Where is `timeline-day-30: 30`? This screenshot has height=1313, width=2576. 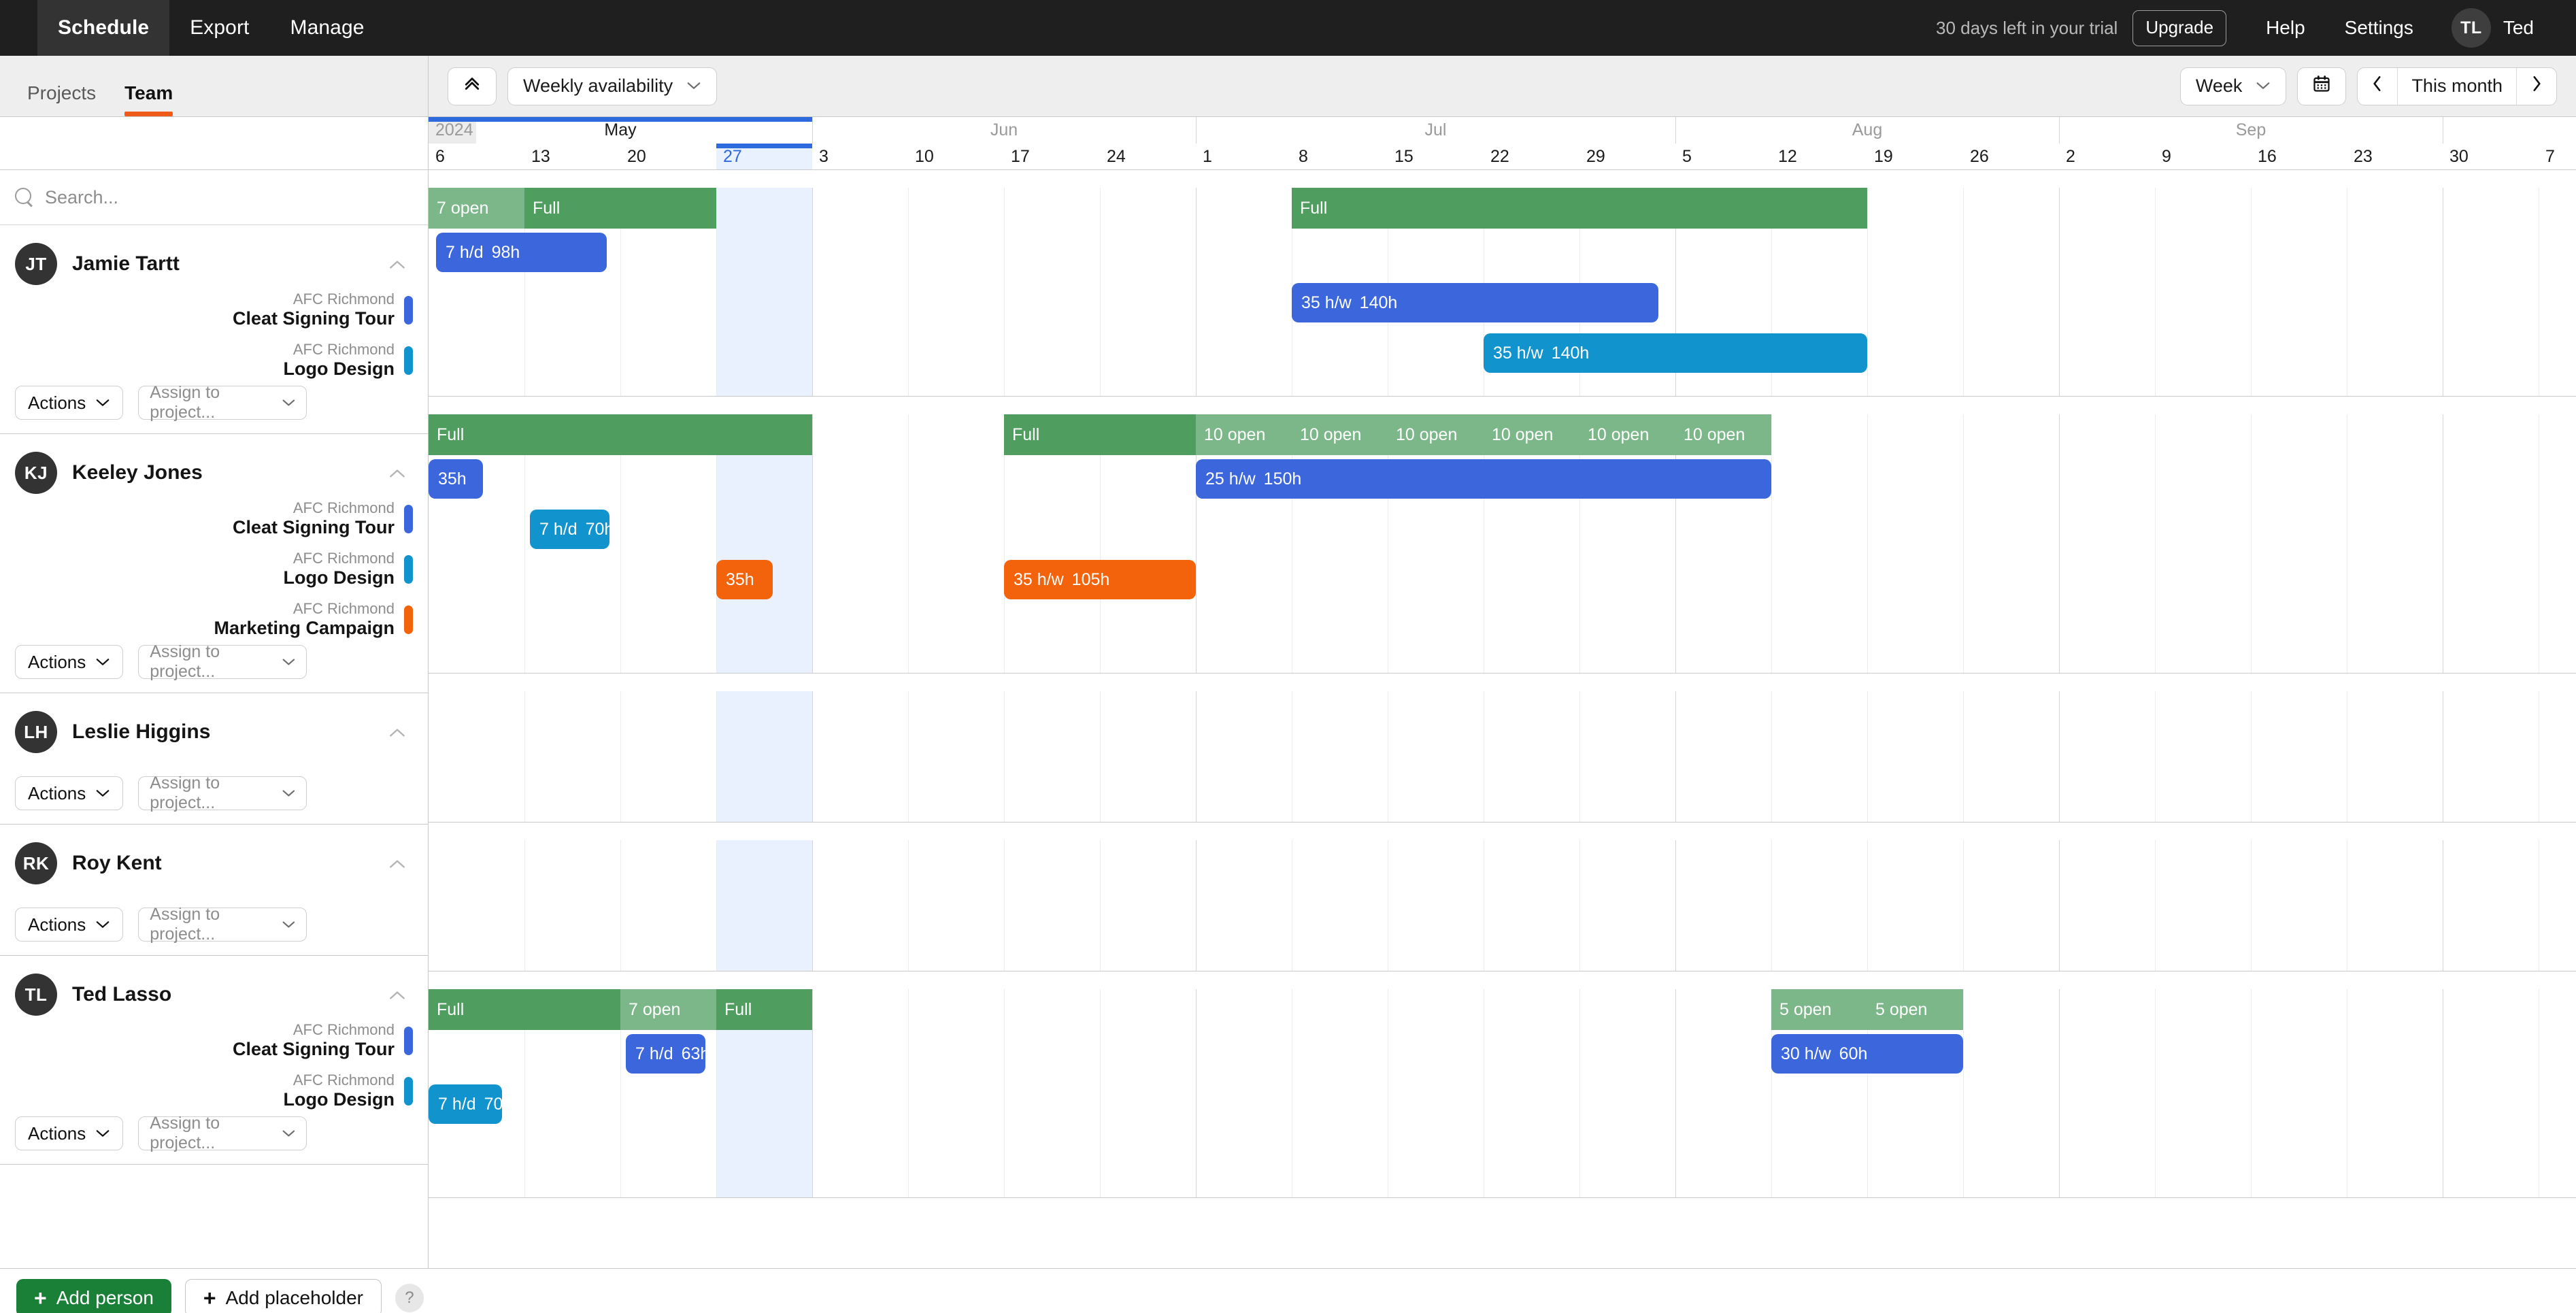 timeline-day-30: 30 is located at coordinates (2491, 156).